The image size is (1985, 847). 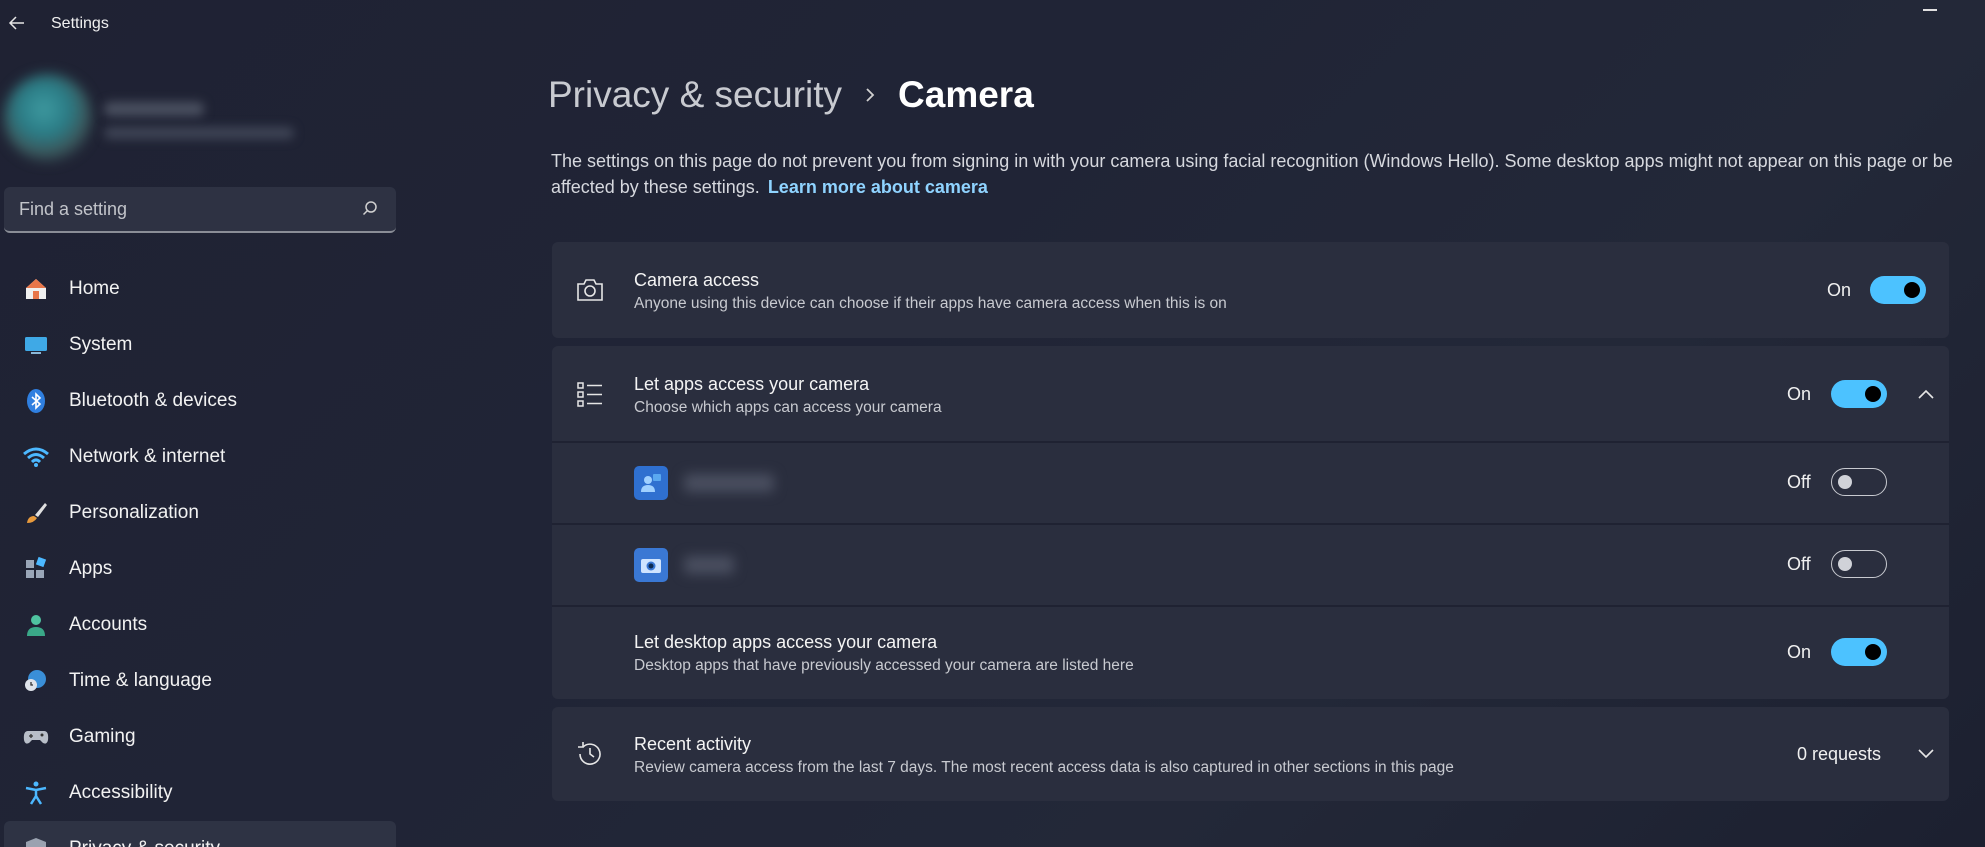 I want to click on camera-icon, so click(x=590, y=290).